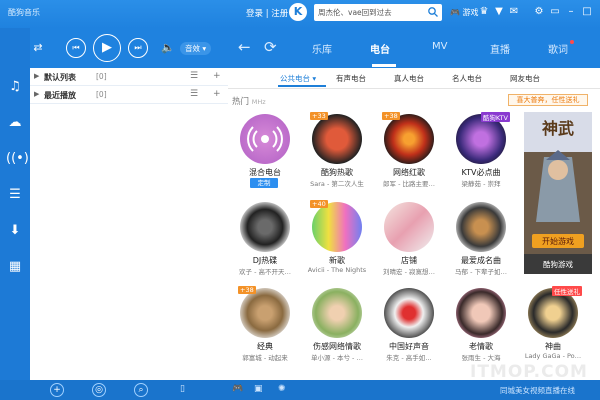 The image size is (600, 400). I want to click on live-promo-link: 同城美女视频直播在线, so click(537, 390).